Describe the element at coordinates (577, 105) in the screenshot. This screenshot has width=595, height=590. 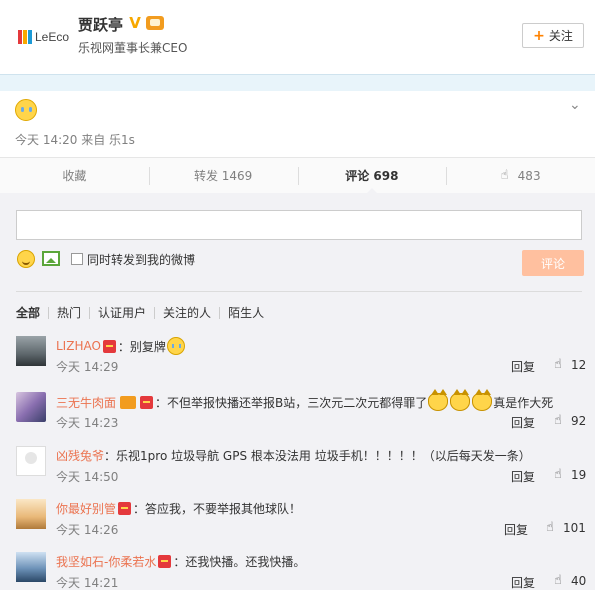
I see `chevron-down-icon: ⌄` at that location.